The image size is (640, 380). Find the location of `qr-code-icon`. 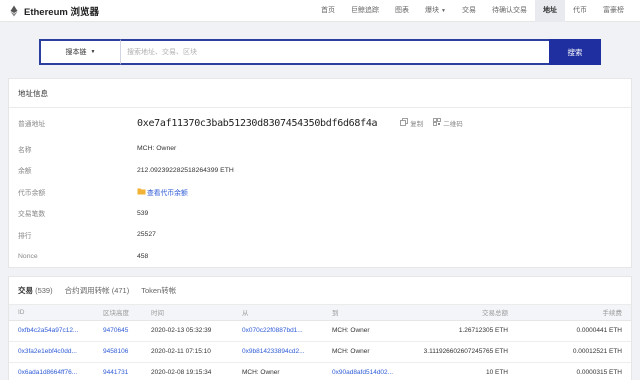

qr-code-icon is located at coordinates (437, 123).